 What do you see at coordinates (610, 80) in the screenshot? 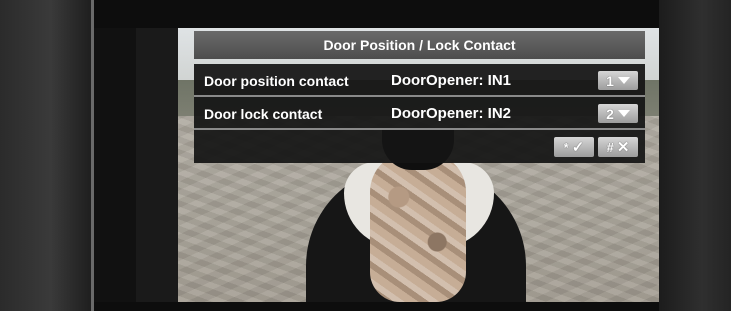
I see `key-label: 1` at bounding box center [610, 80].